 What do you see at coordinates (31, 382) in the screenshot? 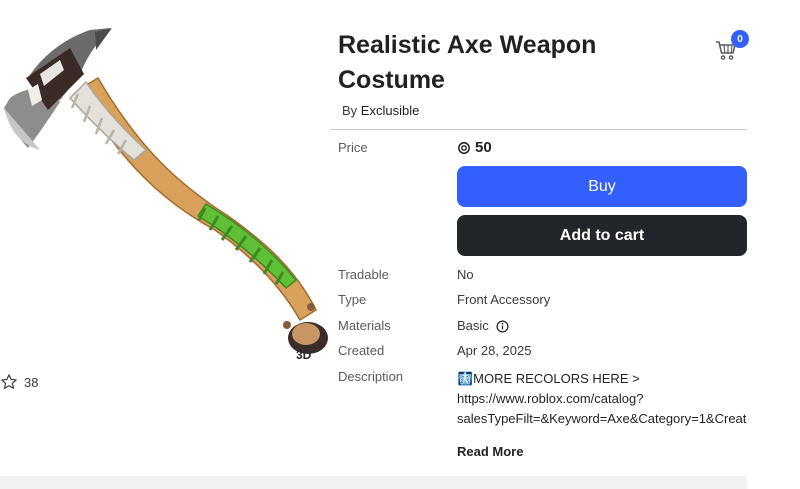
I see `favorites-count: 38` at bounding box center [31, 382].